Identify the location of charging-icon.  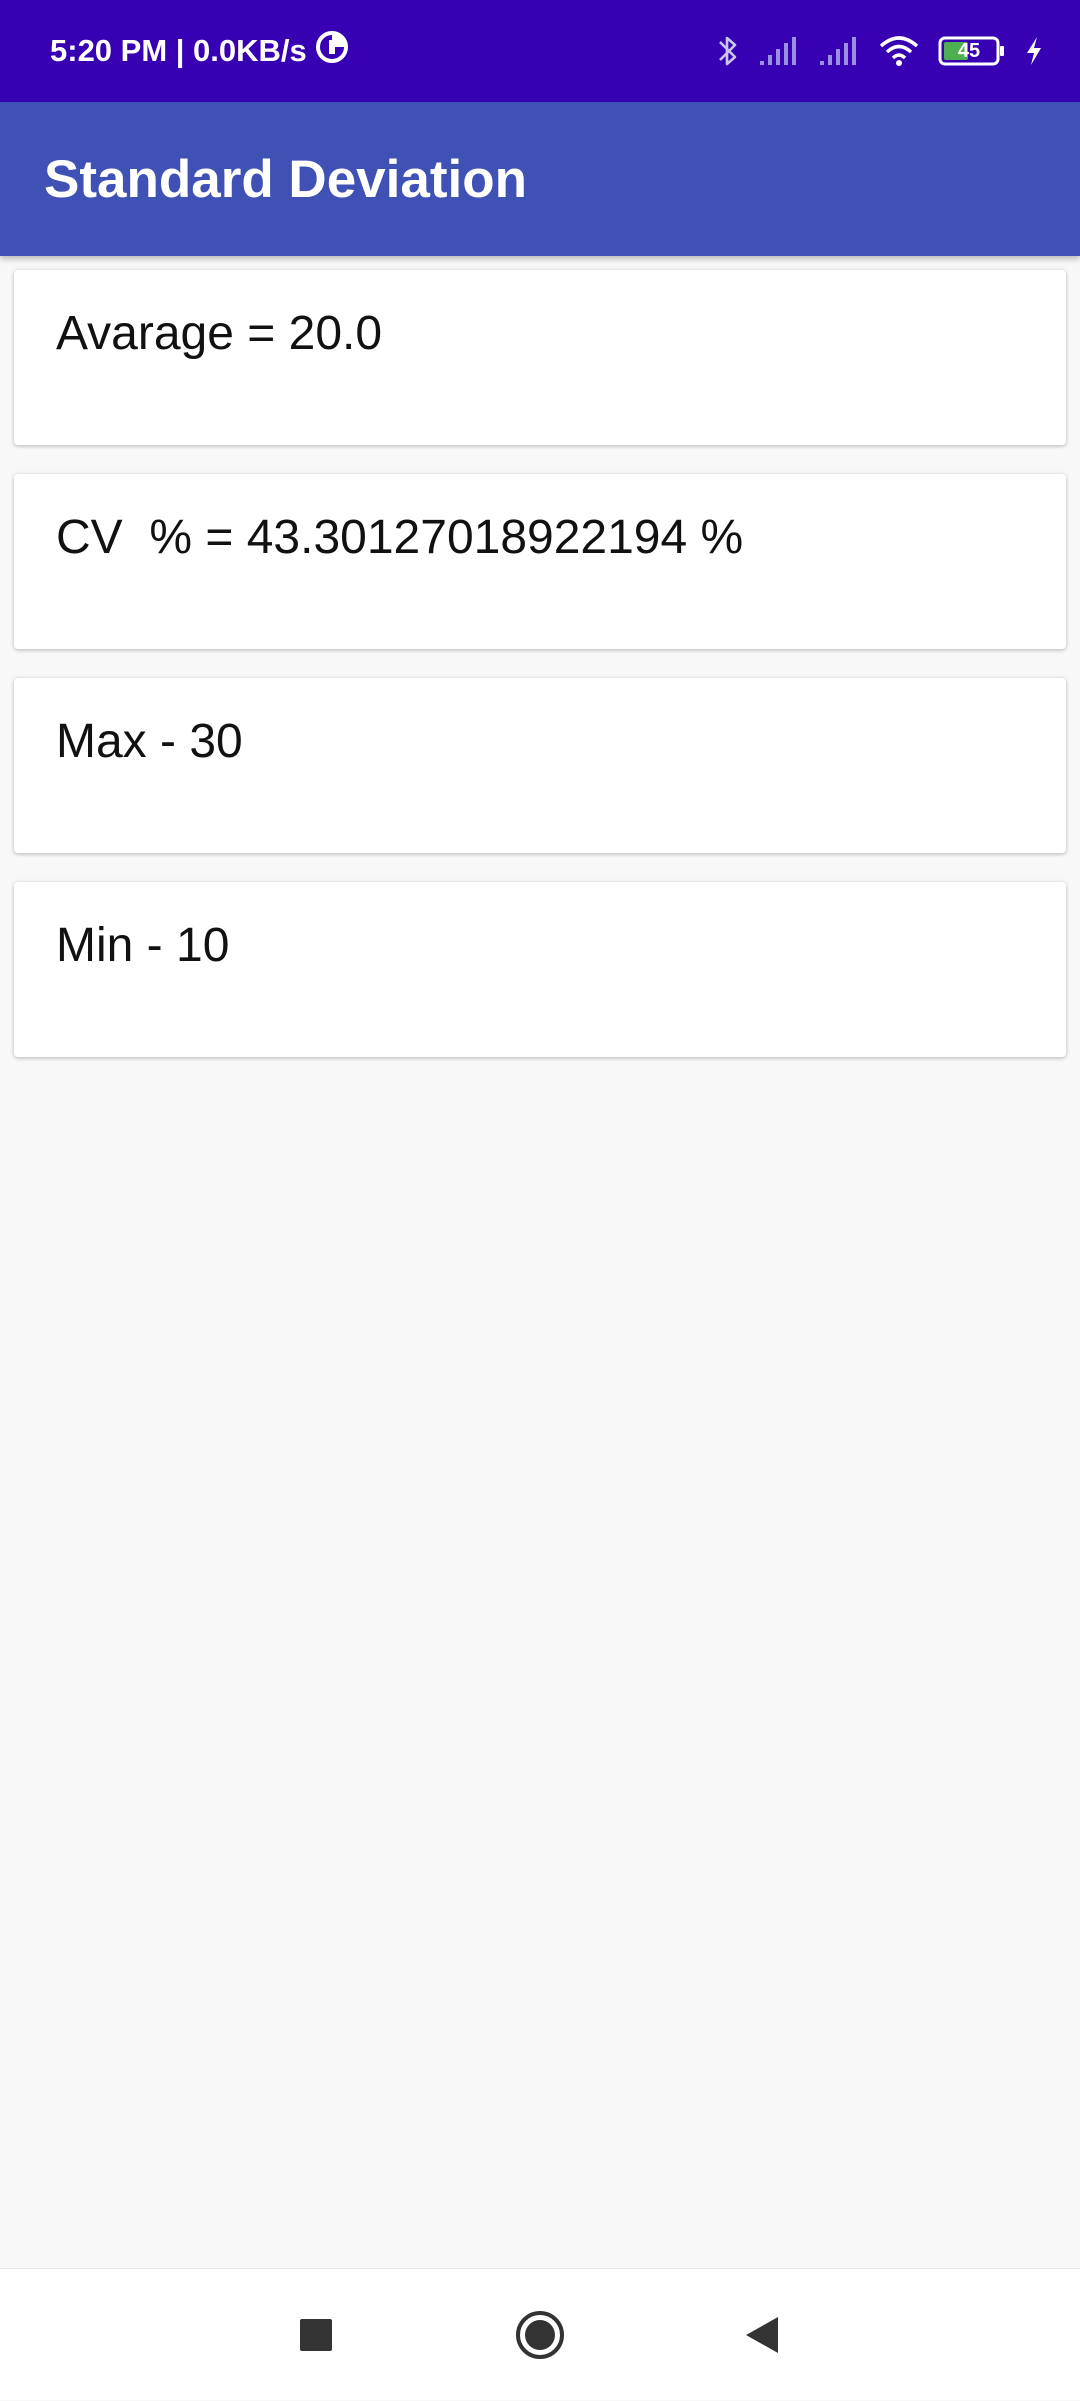
(1034, 51).